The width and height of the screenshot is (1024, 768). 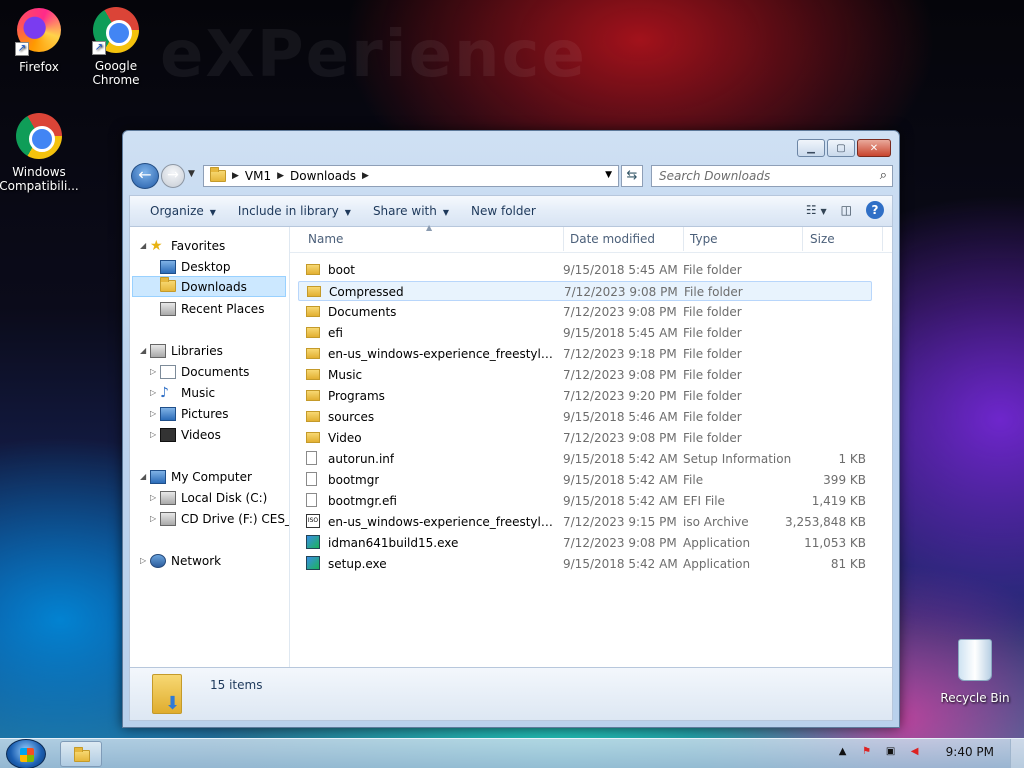 What do you see at coordinates (411, 176) in the screenshot?
I see `address-bar: ▶ VM1 ▶ Downloads ▶ ▼` at bounding box center [411, 176].